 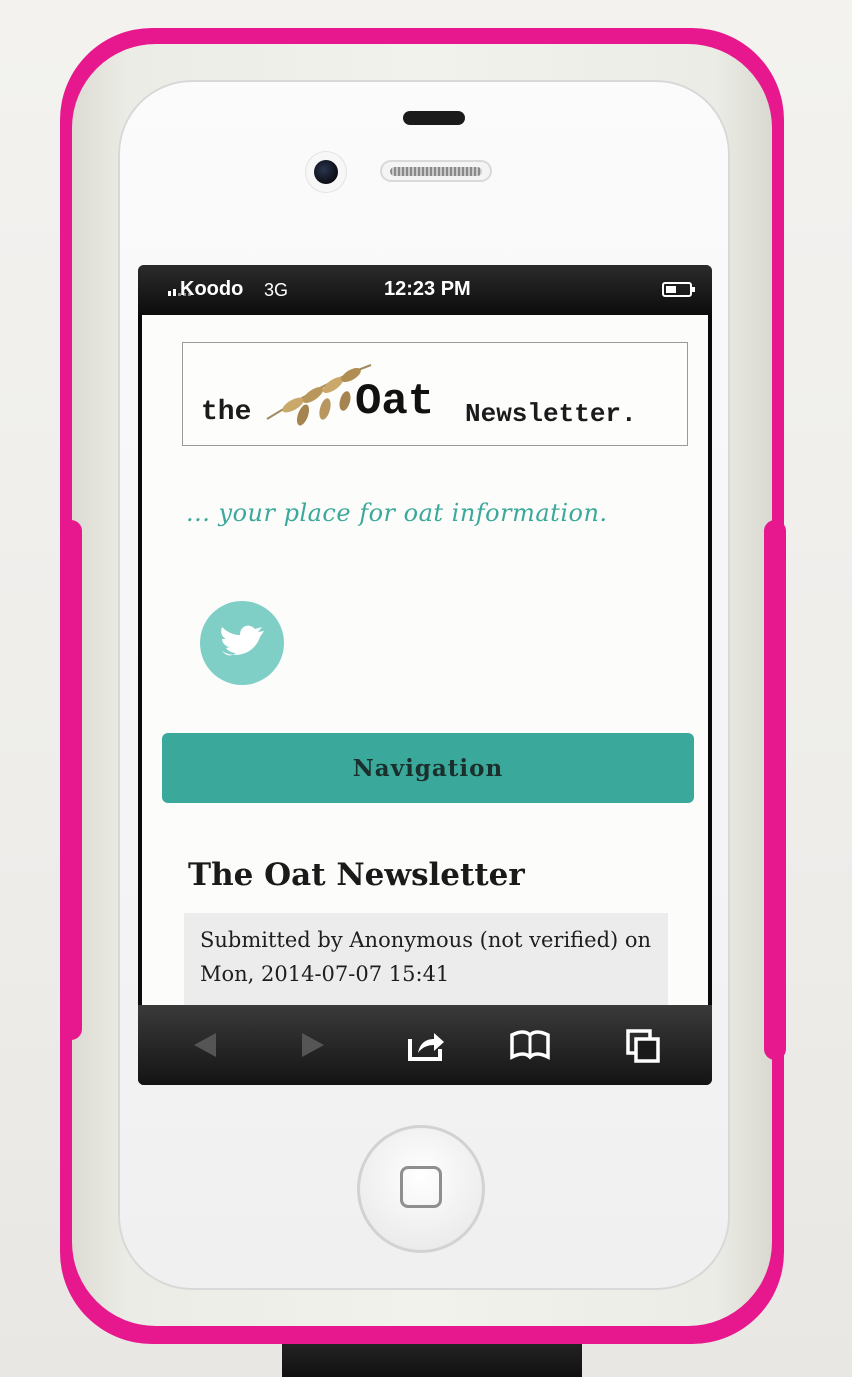 I want to click on site-logo: the Oat Newsletter., so click(x=435, y=394).